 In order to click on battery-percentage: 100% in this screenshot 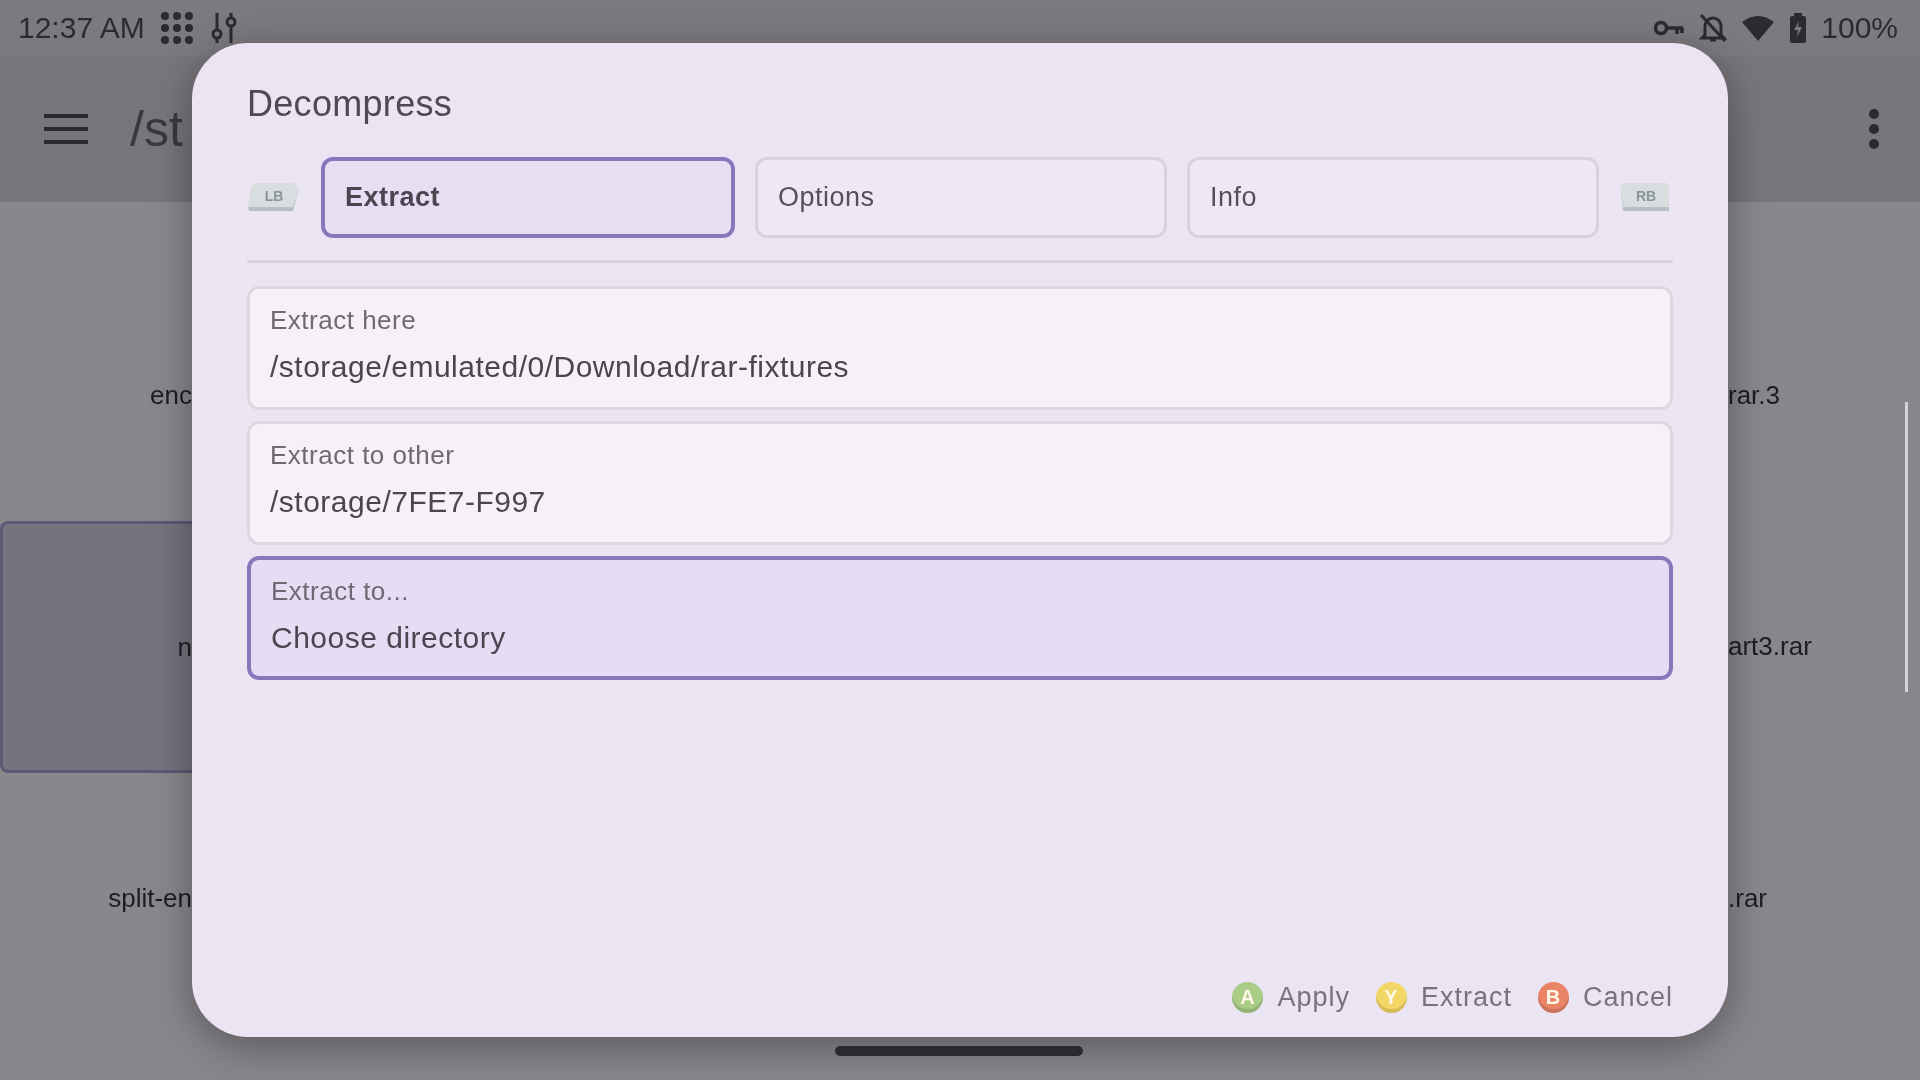, I will do `click(1859, 28)`.